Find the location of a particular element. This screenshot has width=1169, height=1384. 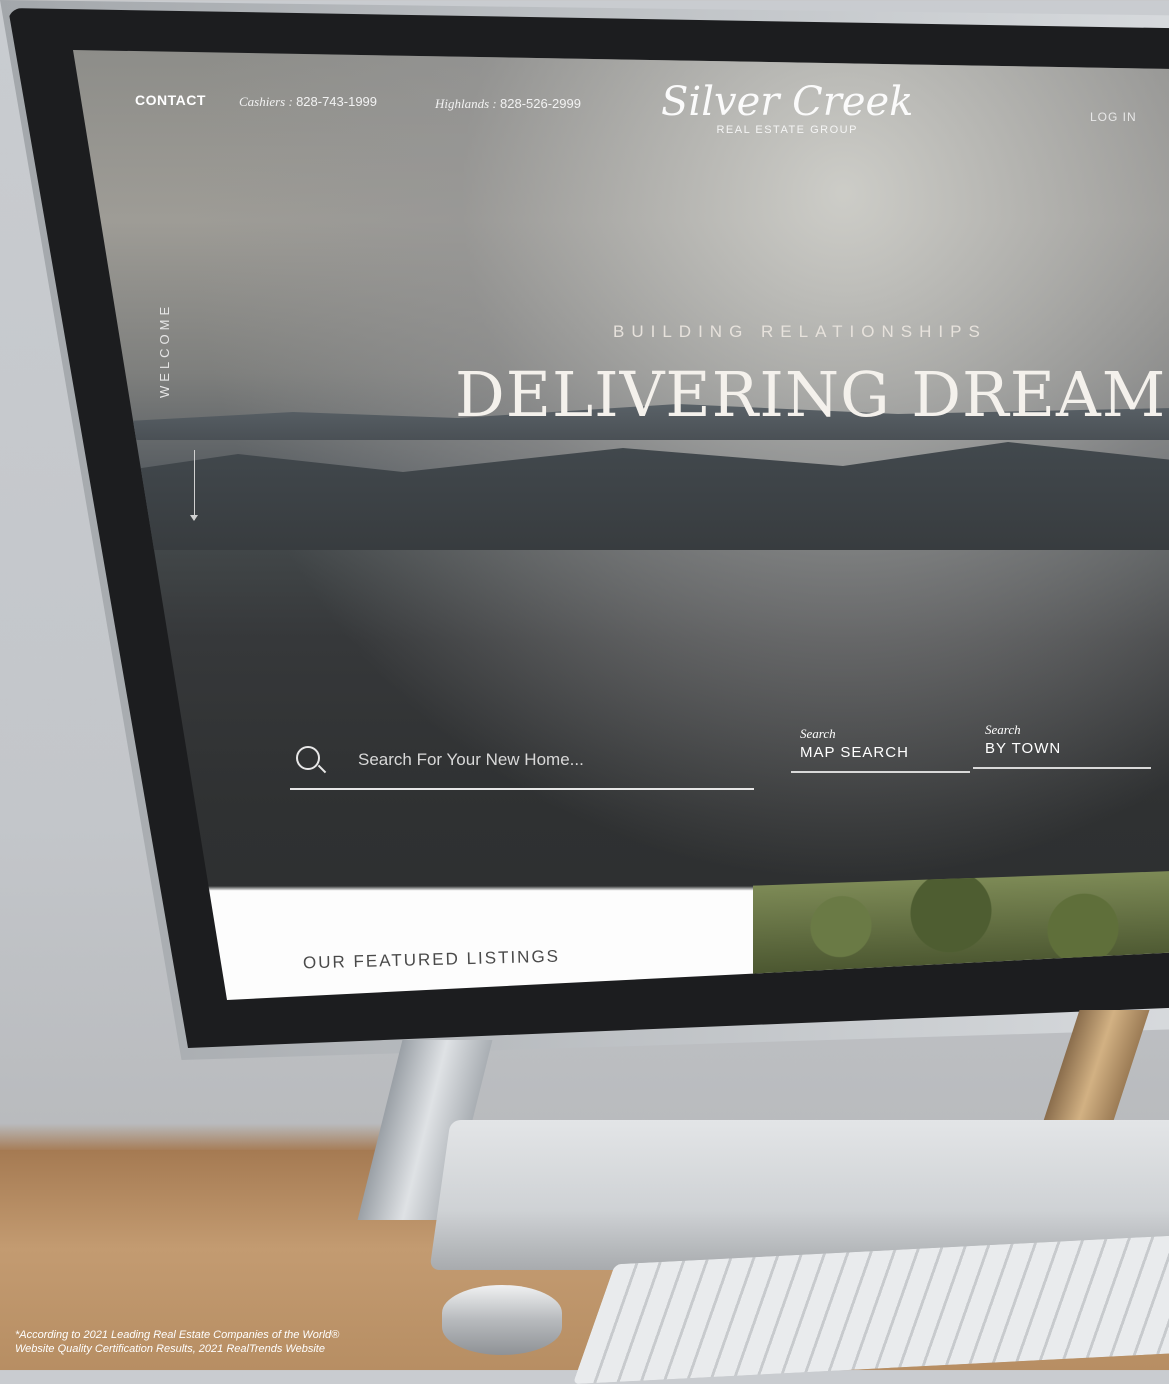

highlands-label: Highlands : is located at coordinates (466, 103).